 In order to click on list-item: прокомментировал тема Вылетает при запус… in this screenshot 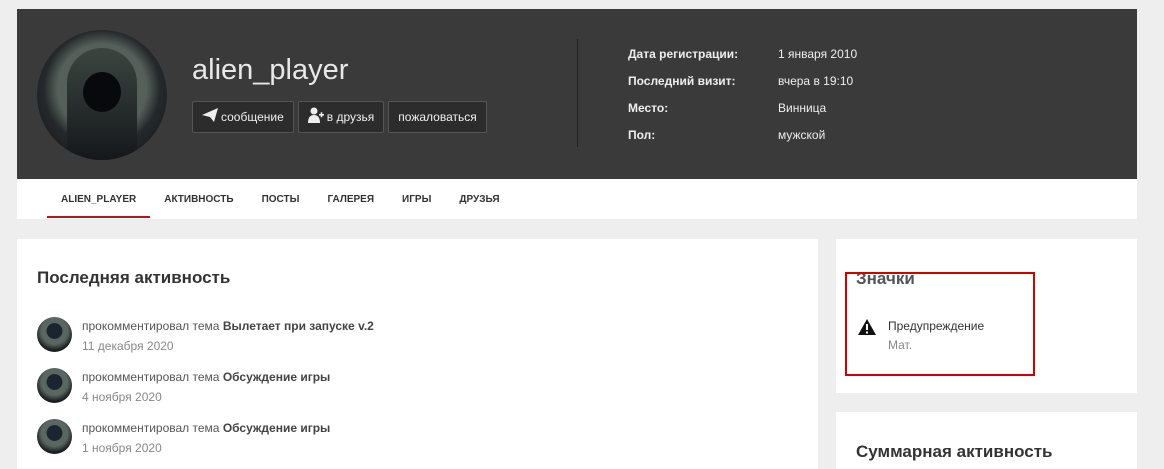, I will do `click(205, 342)`.